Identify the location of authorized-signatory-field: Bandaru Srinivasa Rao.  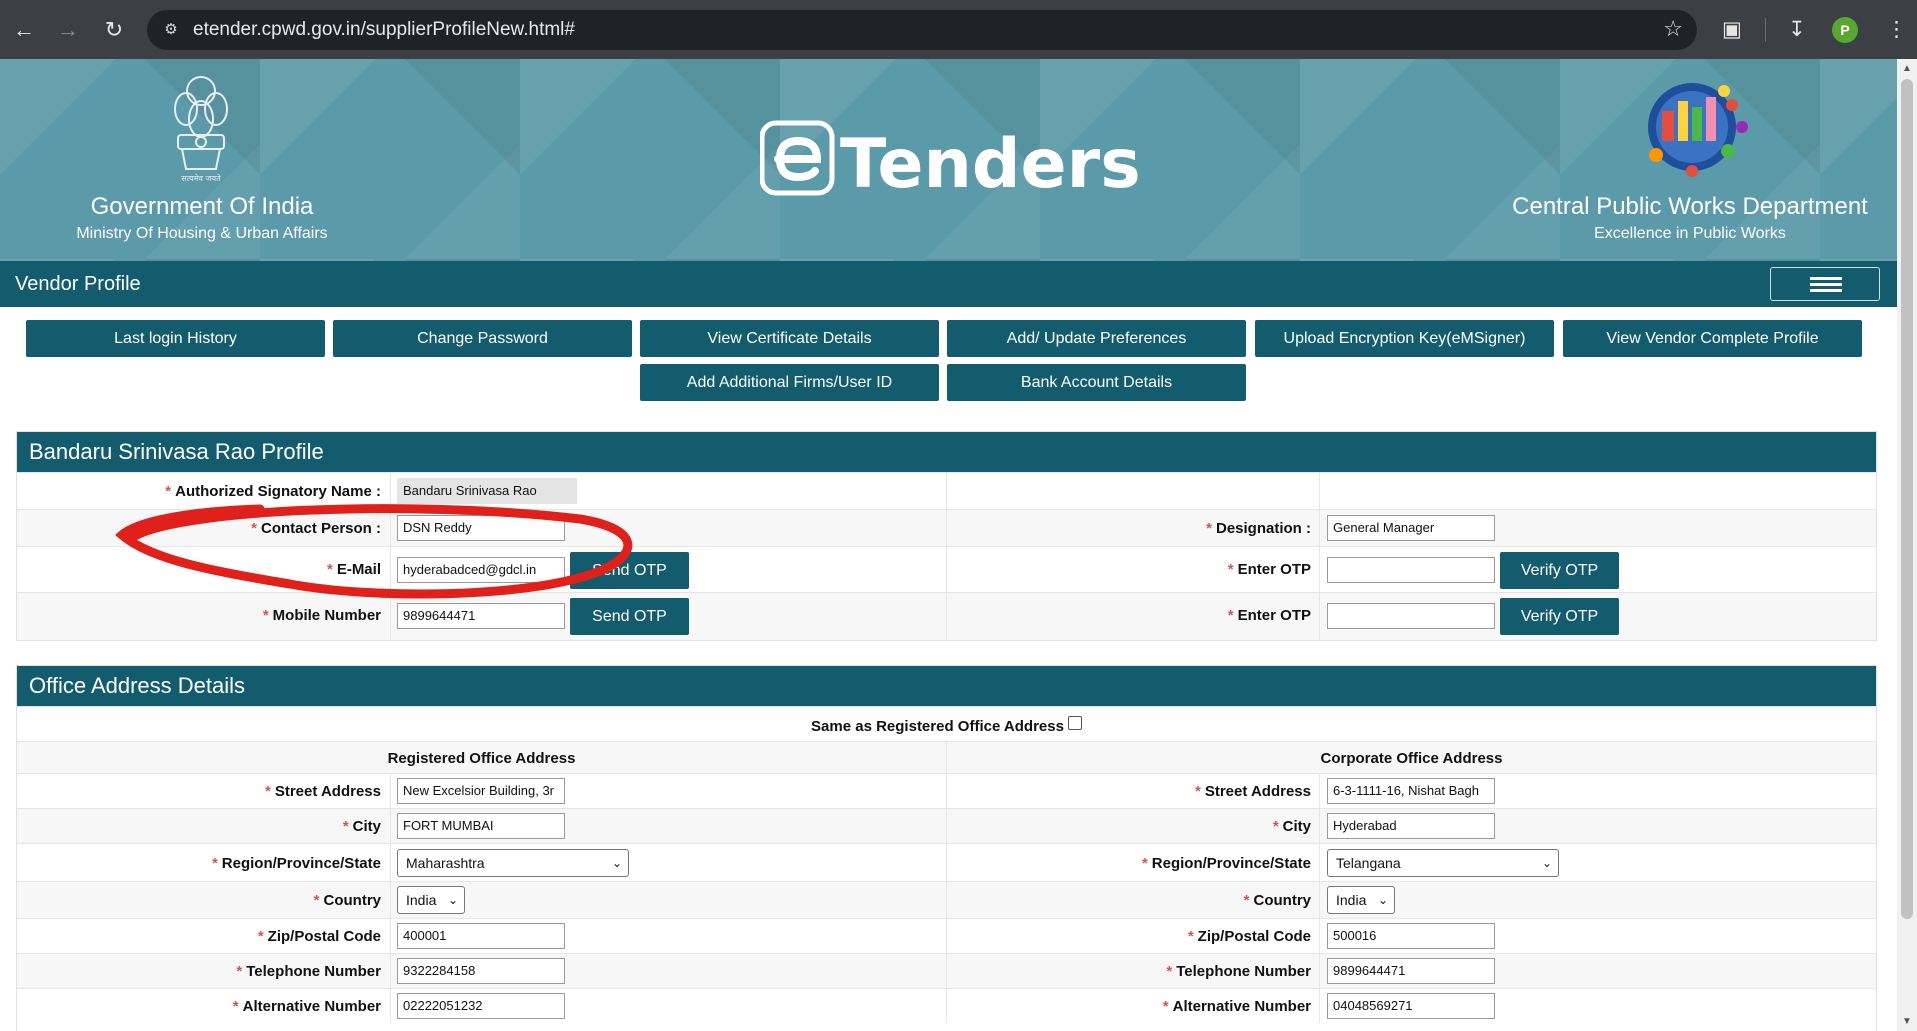
(487, 491).